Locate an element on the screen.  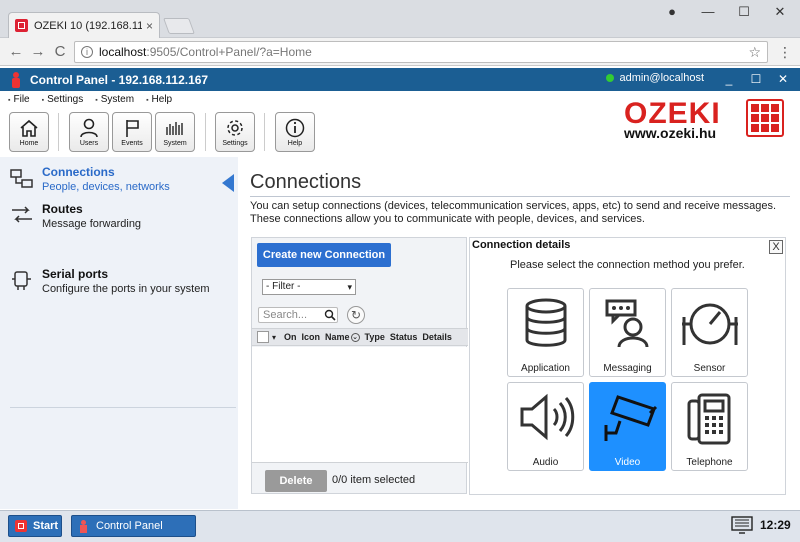
menu-help: Help is located at coordinates (159, 100).